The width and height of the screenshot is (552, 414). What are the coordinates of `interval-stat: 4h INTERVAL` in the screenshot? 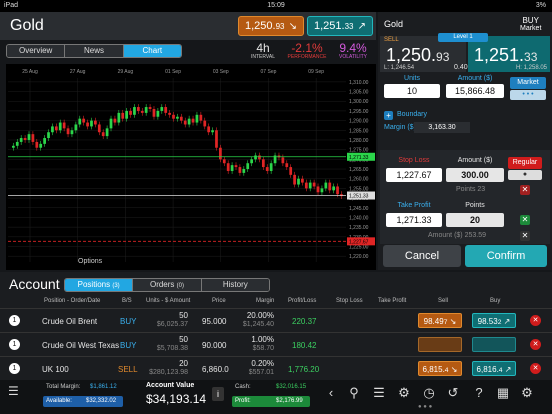 It's located at (263, 51).